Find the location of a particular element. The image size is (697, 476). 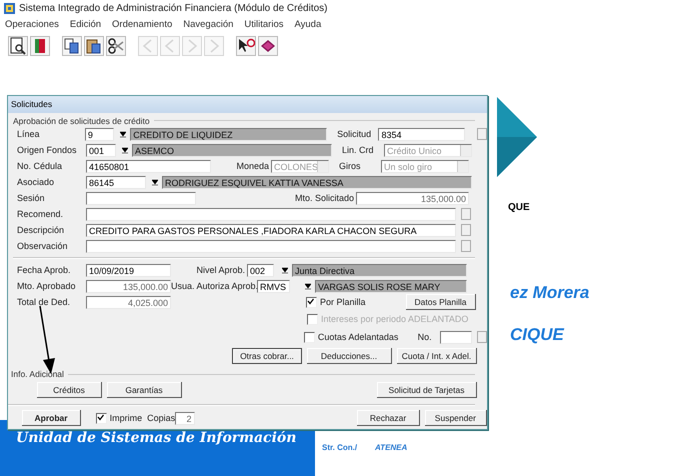

cut-icon is located at coordinates (116, 46).